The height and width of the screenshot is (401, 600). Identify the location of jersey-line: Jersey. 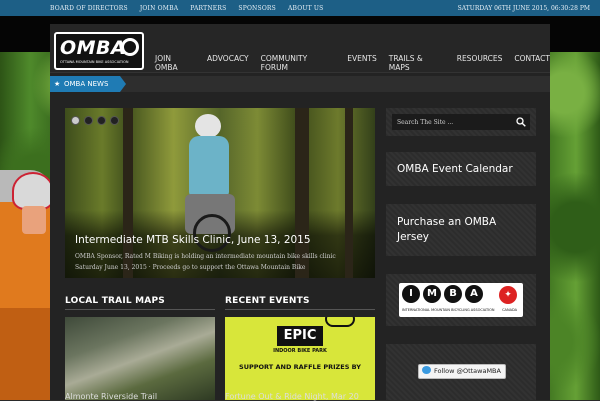
(413, 237).